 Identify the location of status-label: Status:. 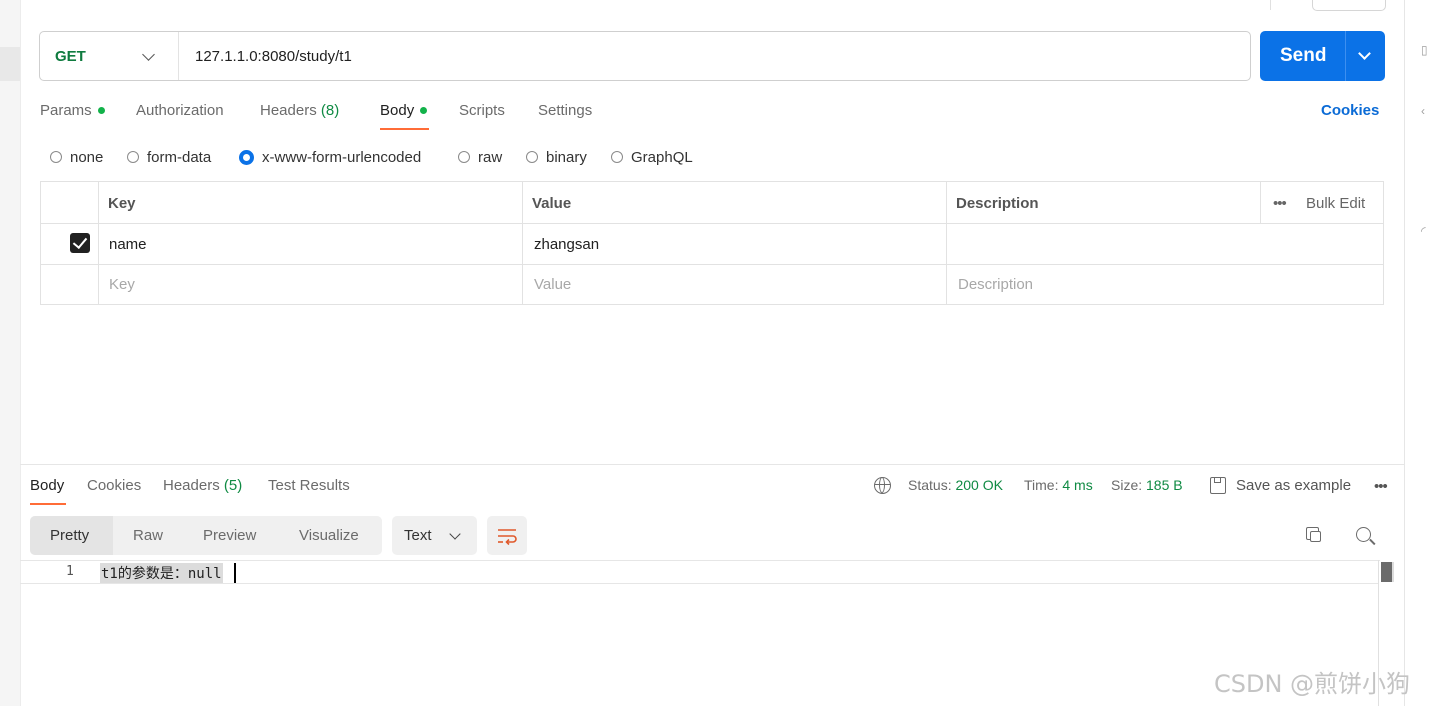
(930, 485).